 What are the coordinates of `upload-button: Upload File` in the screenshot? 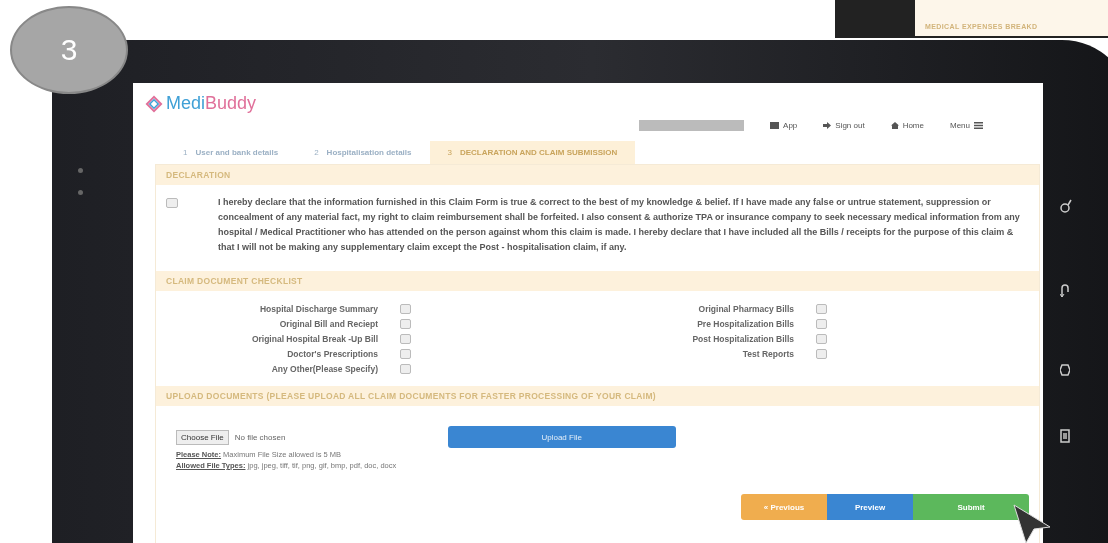 It's located at (561, 437).